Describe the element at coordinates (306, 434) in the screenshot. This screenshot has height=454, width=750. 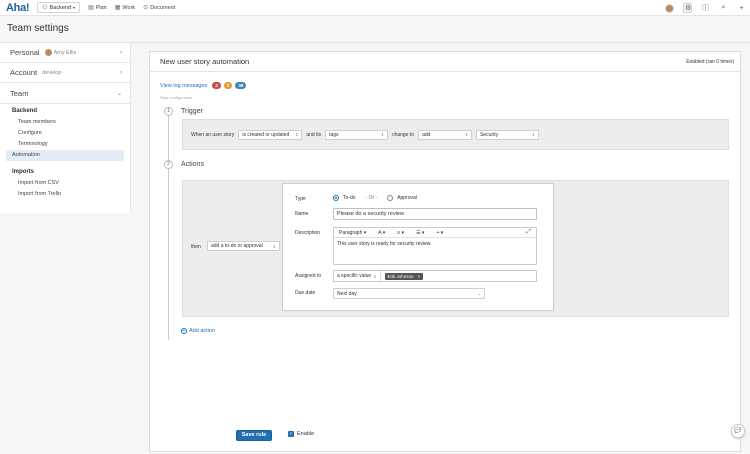
I see `enable-label: Enable` at that location.